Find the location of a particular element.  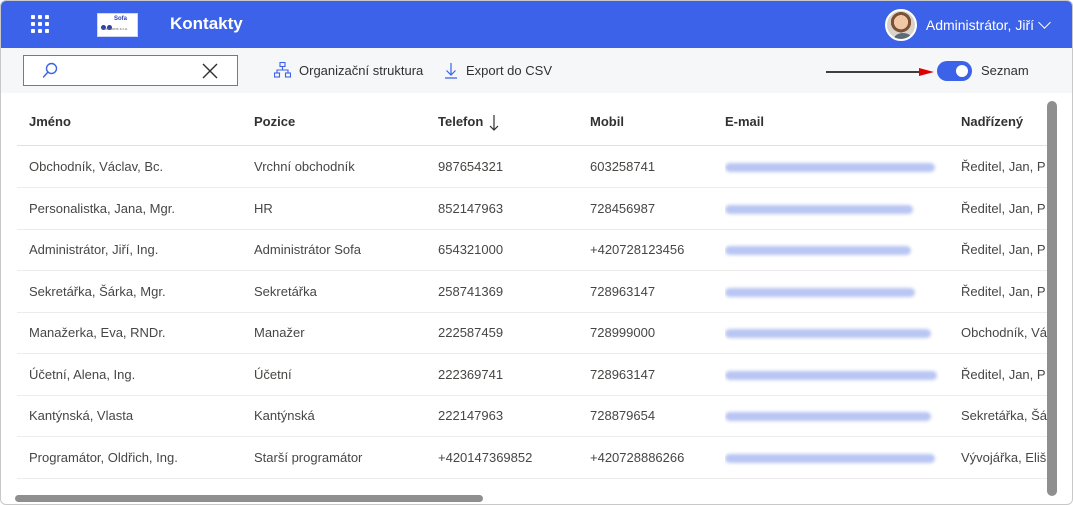

vertical-scrollbar is located at coordinates (1052, 298).